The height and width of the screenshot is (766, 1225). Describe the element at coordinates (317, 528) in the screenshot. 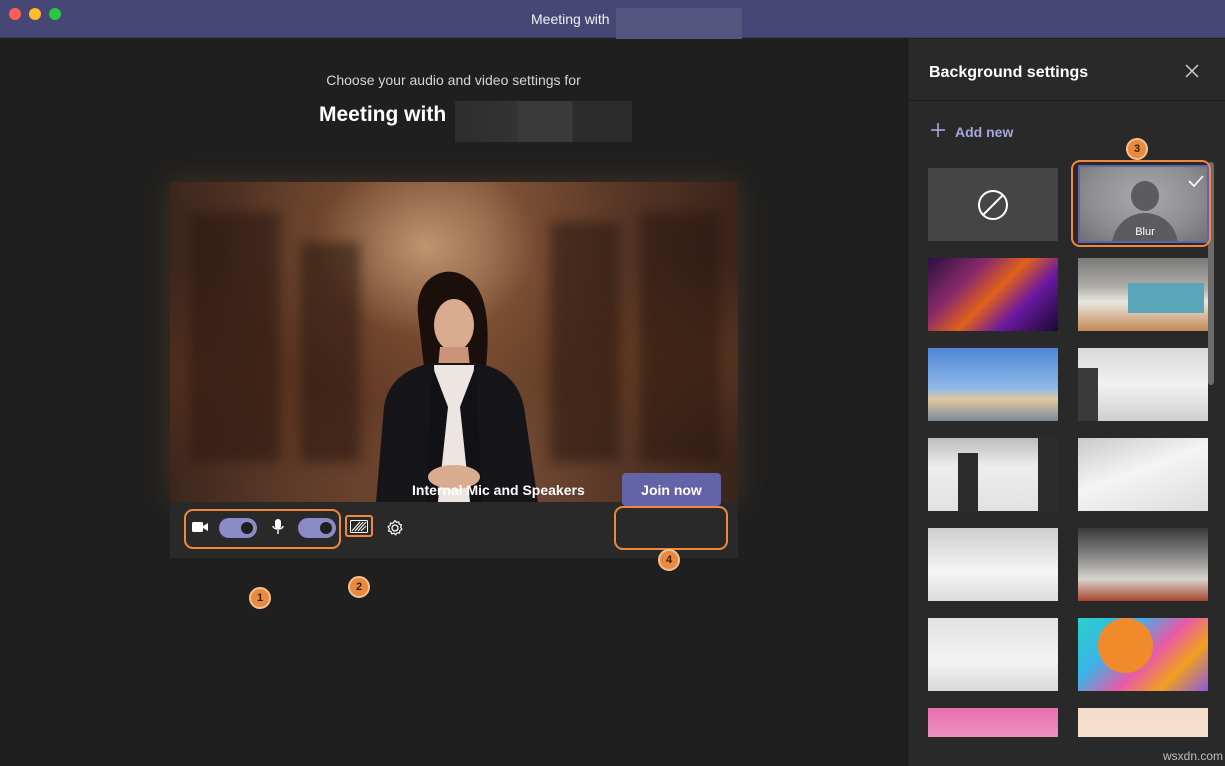

I see `microphone-toggle` at that location.